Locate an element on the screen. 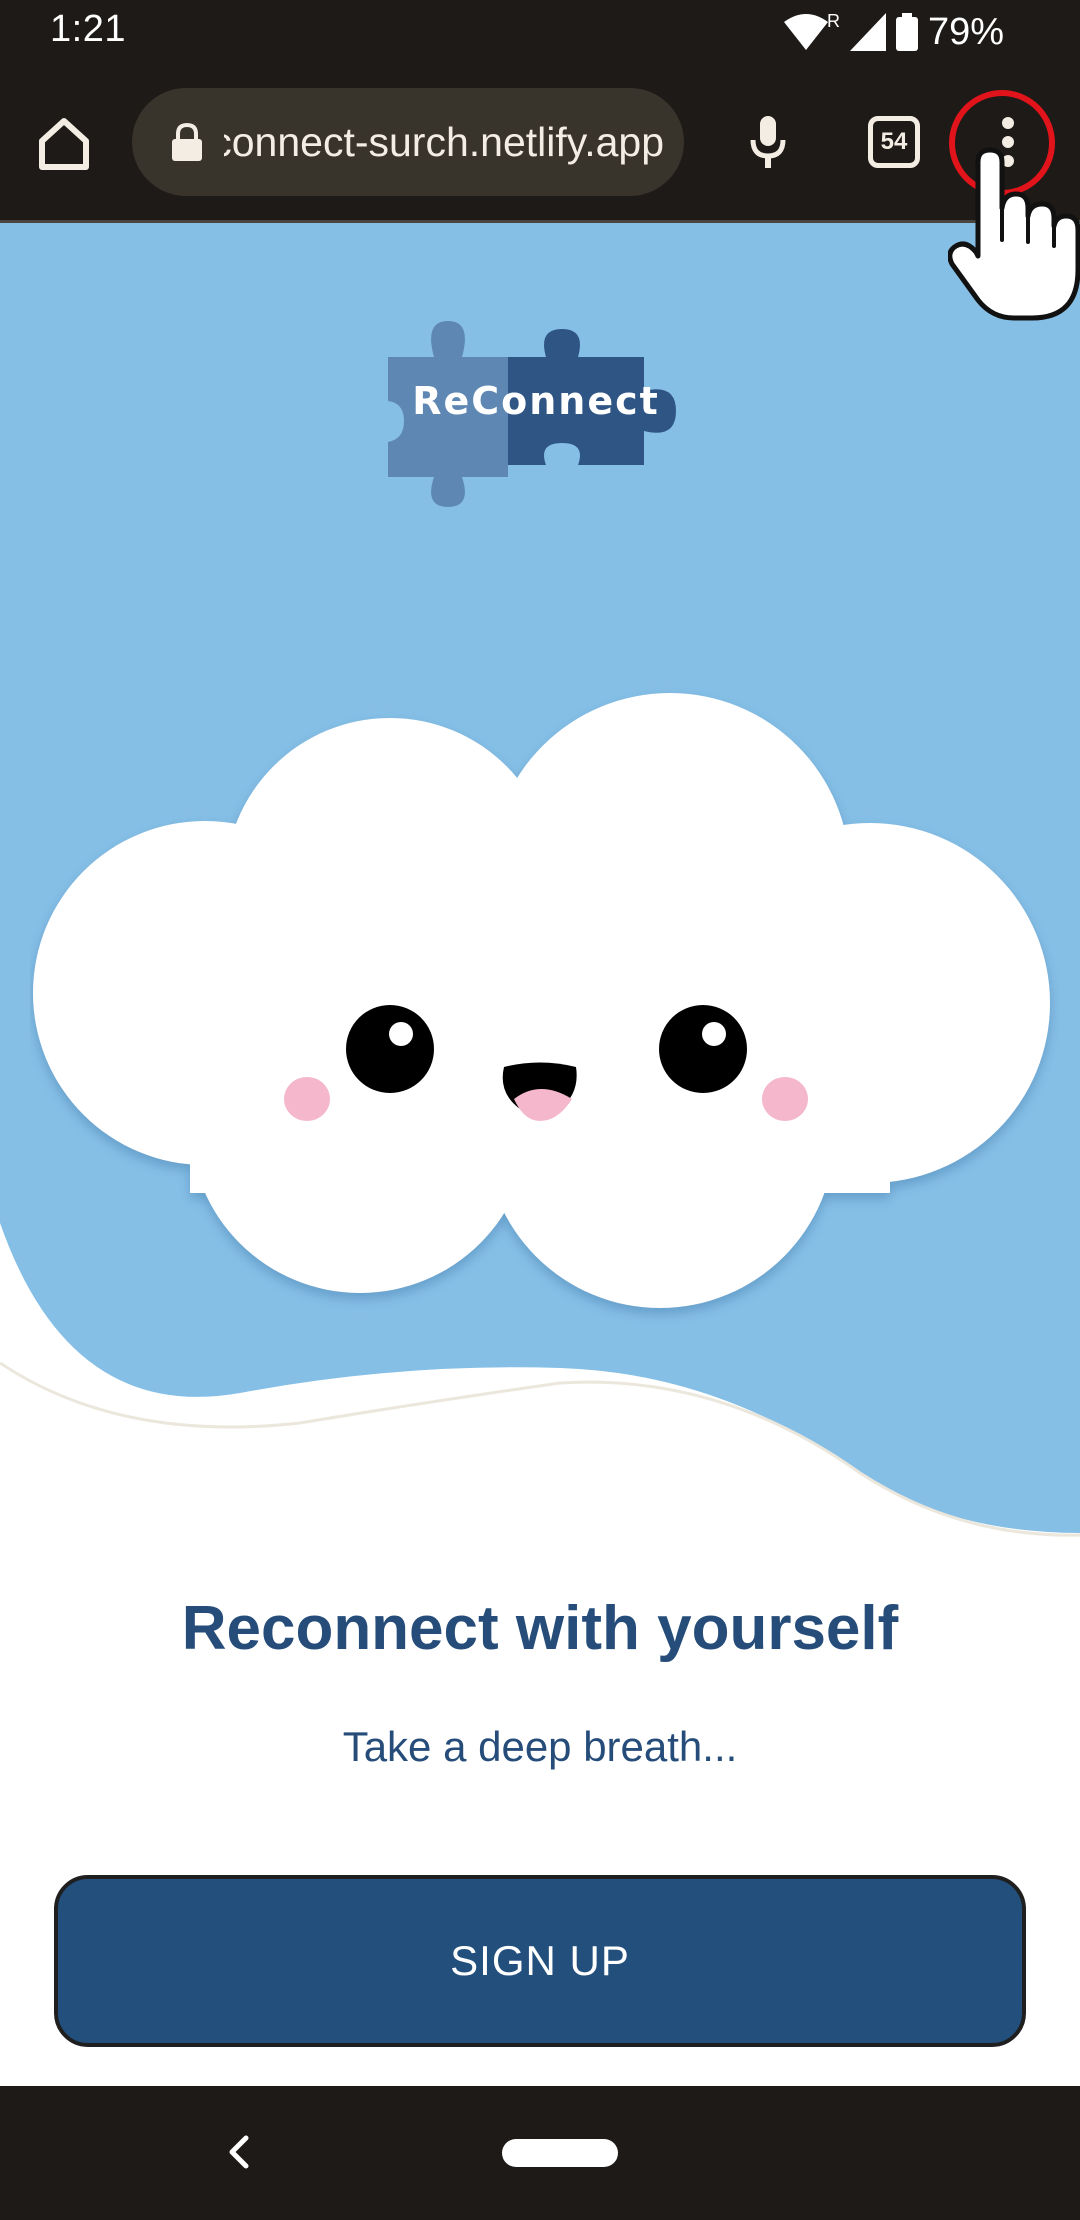  tab-switcher-button: 54 is located at coordinates (894, 142).